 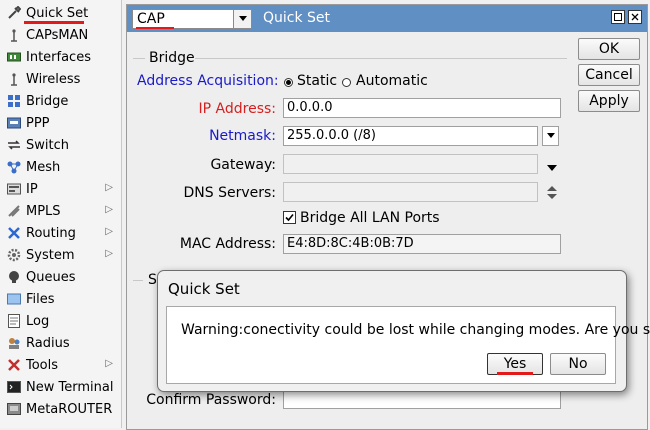 I want to click on quick-set-icon, so click(x=14, y=13).